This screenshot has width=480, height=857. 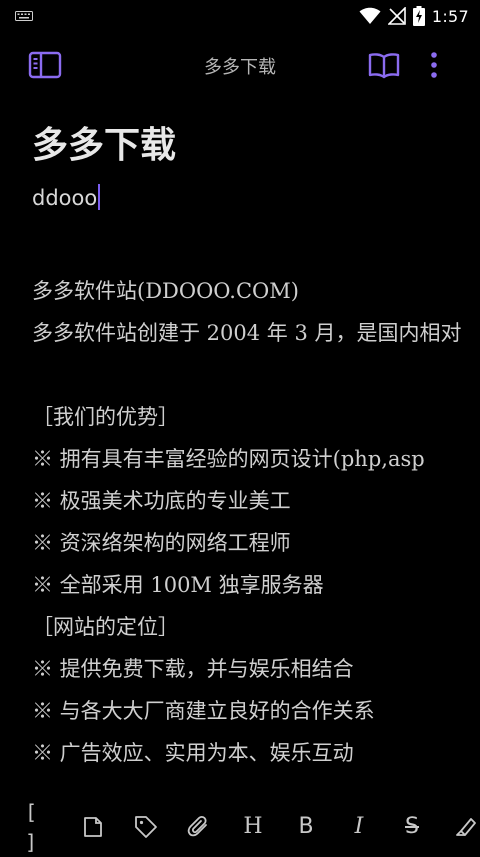 What do you see at coordinates (418, 16) in the screenshot?
I see `battery-charging-icon` at bounding box center [418, 16].